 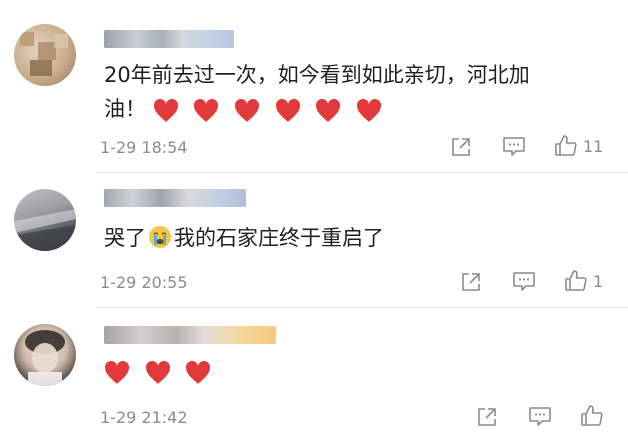 What do you see at coordinates (144, 147) in the screenshot?
I see `comment-time: 1-29 18:54` at bounding box center [144, 147].